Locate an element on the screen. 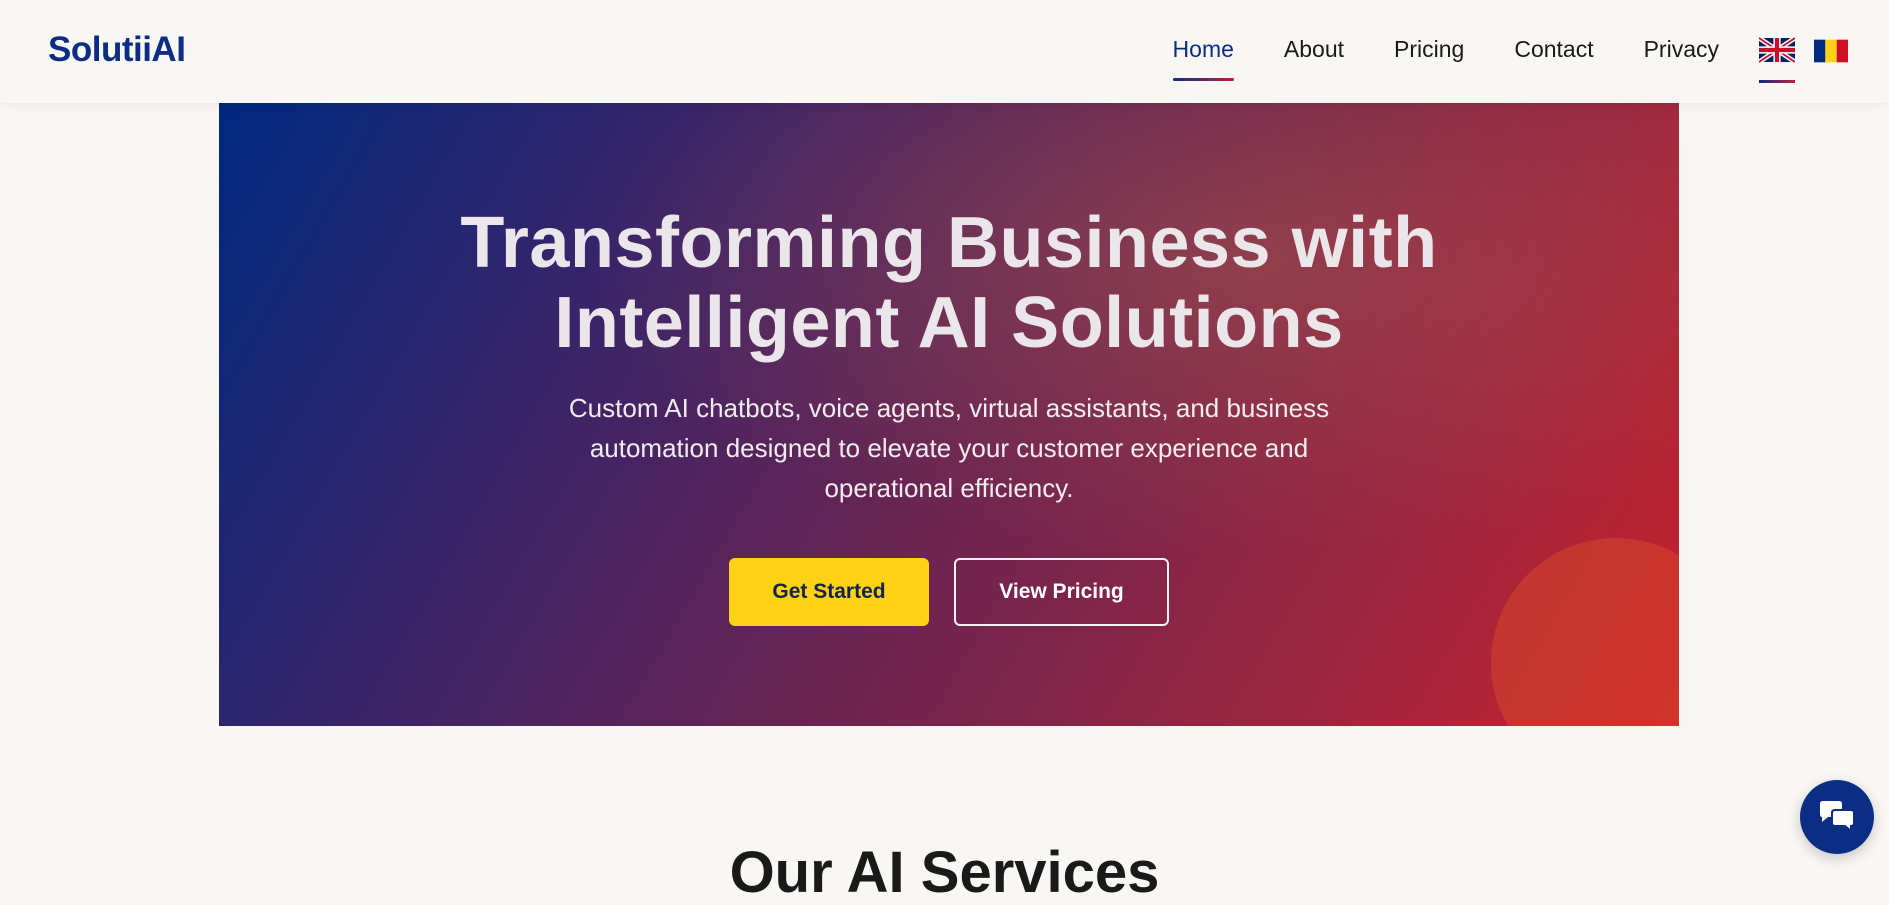 The height and width of the screenshot is (905, 1889). chat-widget-button is located at coordinates (1837, 817).